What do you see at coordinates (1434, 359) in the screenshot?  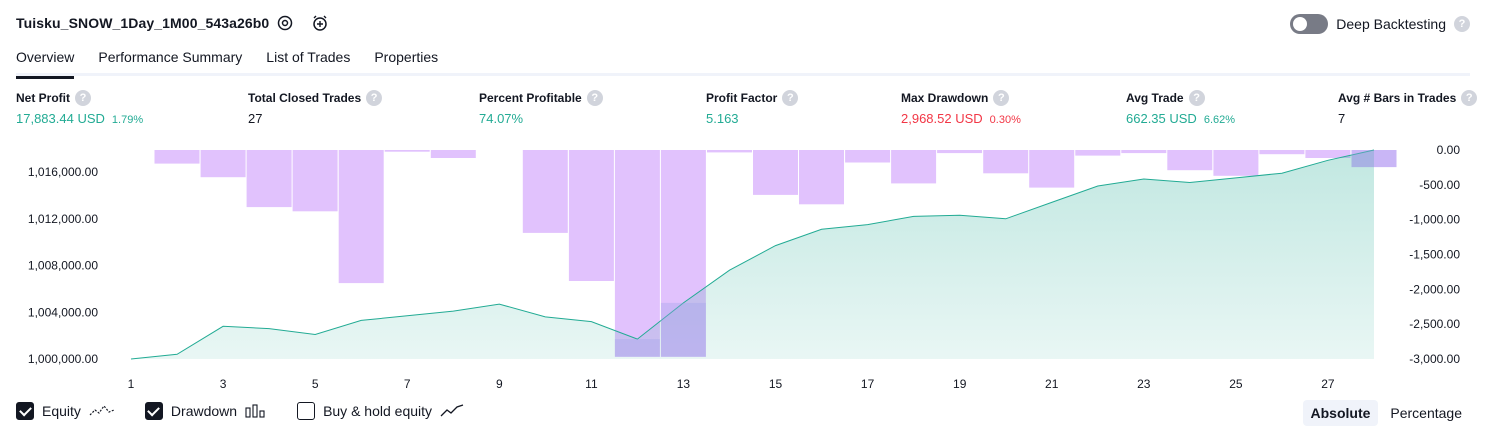 I see `y-right-tick-label: -3,000.00` at bounding box center [1434, 359].